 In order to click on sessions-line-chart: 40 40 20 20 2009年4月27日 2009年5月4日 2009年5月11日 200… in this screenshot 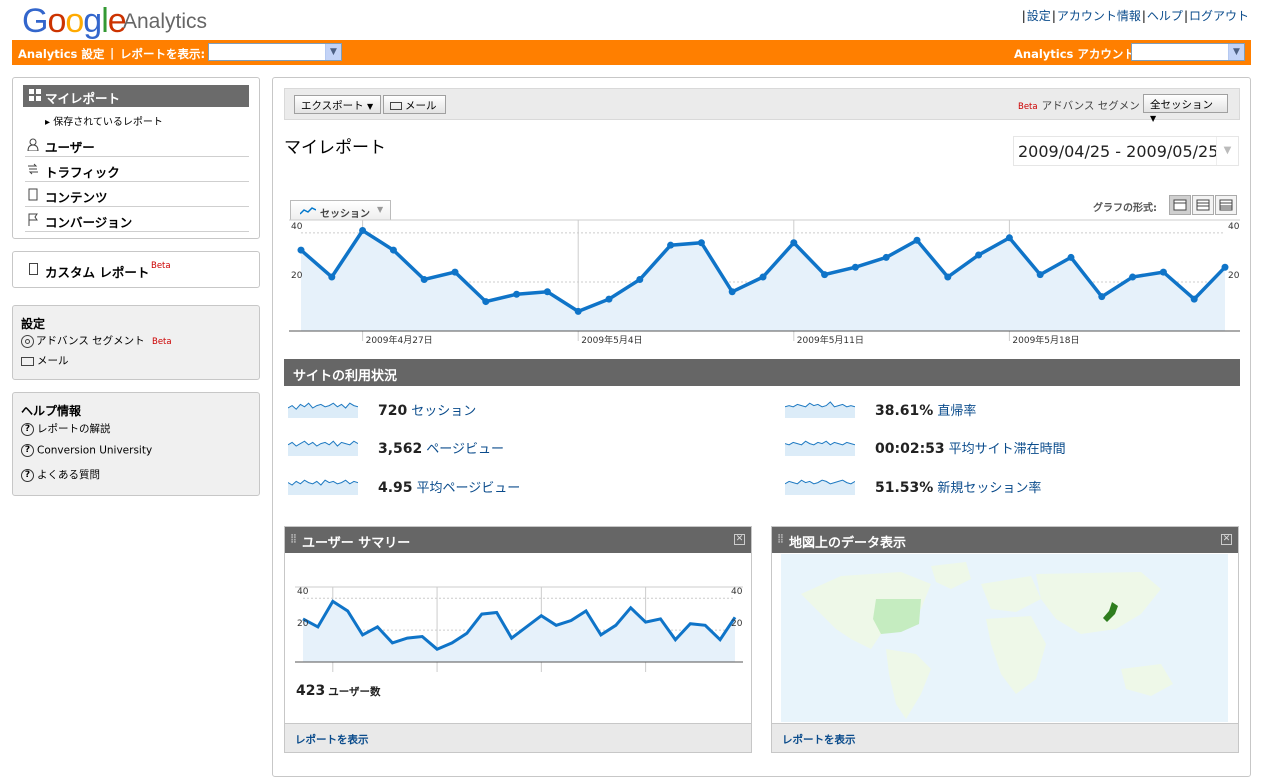, I will do `click(762, 283)`.